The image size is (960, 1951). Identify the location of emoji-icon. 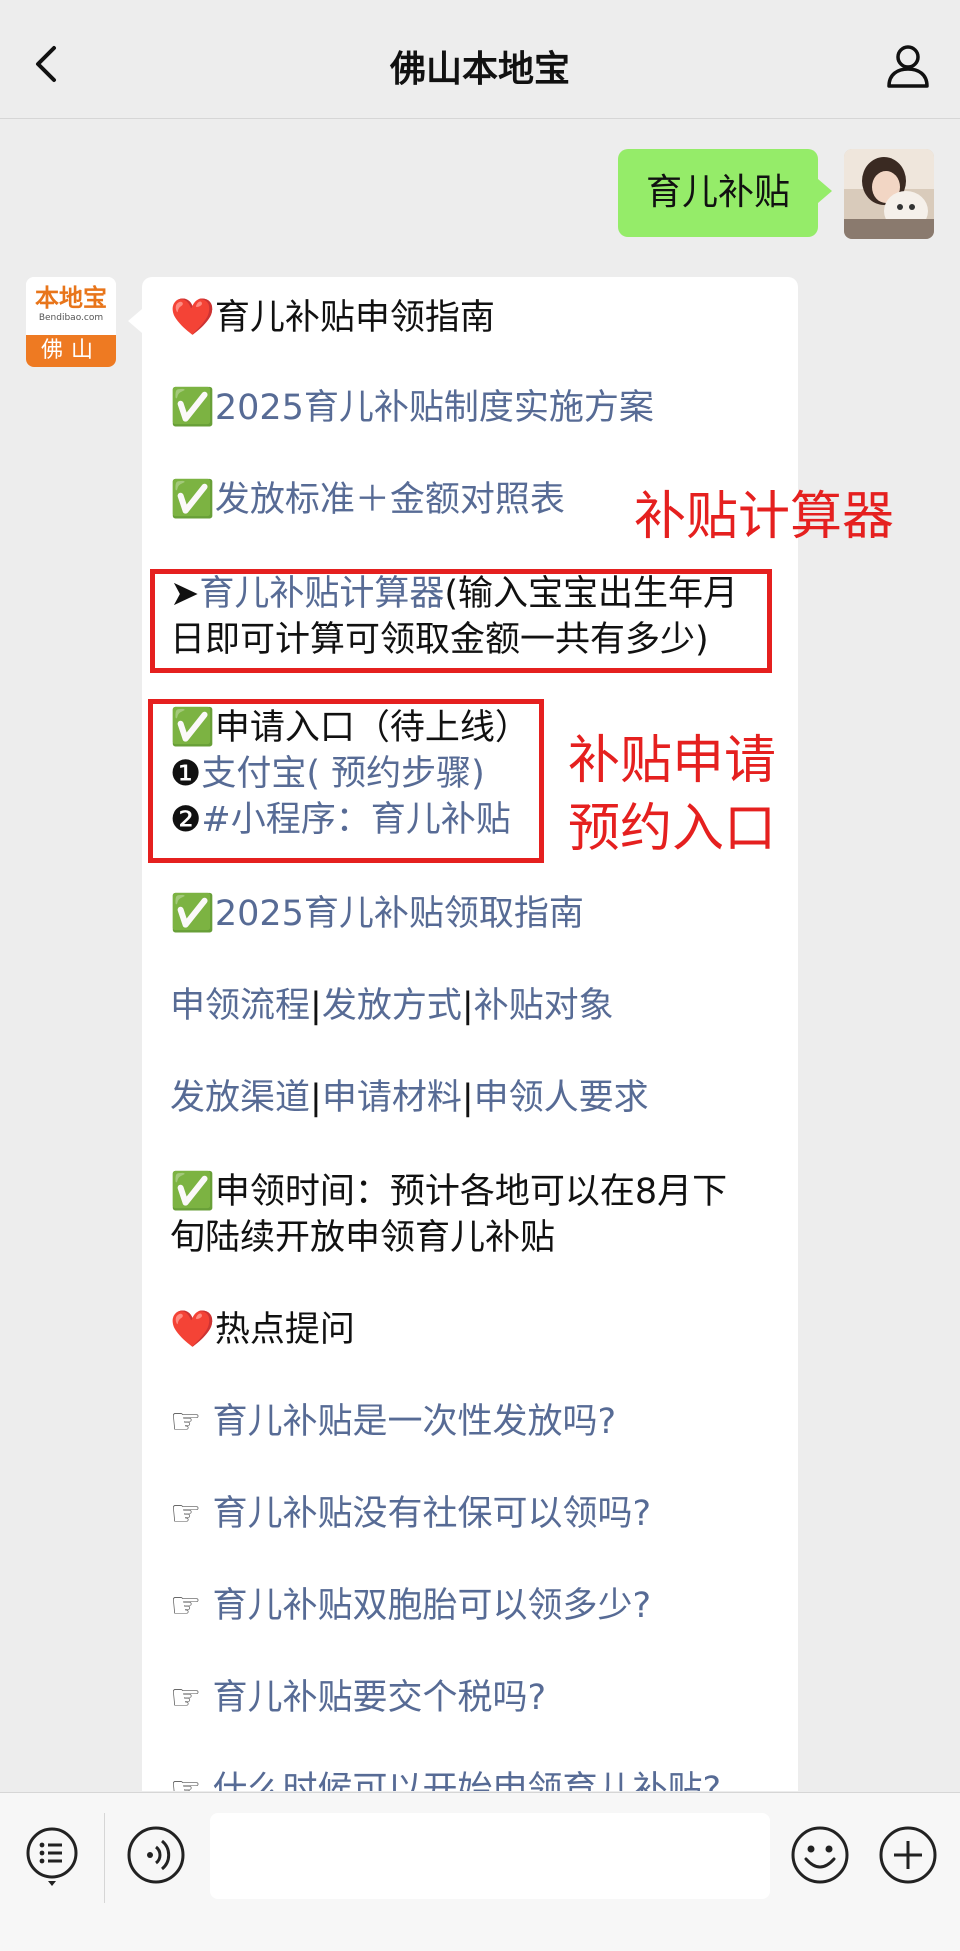
(820, 1857).